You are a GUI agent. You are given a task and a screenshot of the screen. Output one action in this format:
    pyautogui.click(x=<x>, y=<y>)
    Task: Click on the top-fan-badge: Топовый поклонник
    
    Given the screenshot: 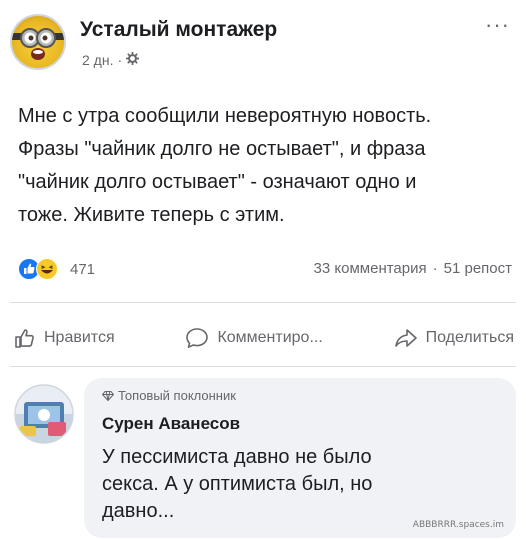 What is the action you would take?
    pyautogui.click(x=169, y=395)
    